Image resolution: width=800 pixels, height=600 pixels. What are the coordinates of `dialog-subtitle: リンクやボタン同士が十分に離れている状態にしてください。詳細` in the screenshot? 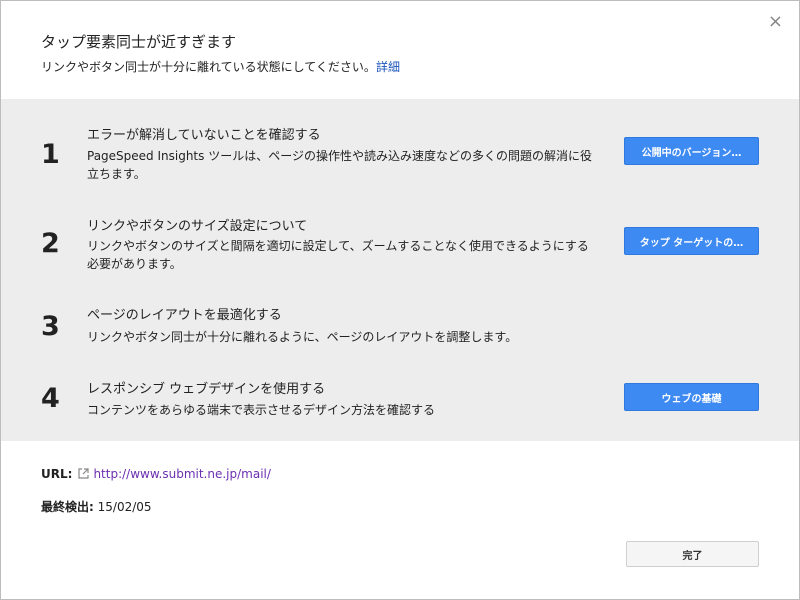 It's located at (220, 66).